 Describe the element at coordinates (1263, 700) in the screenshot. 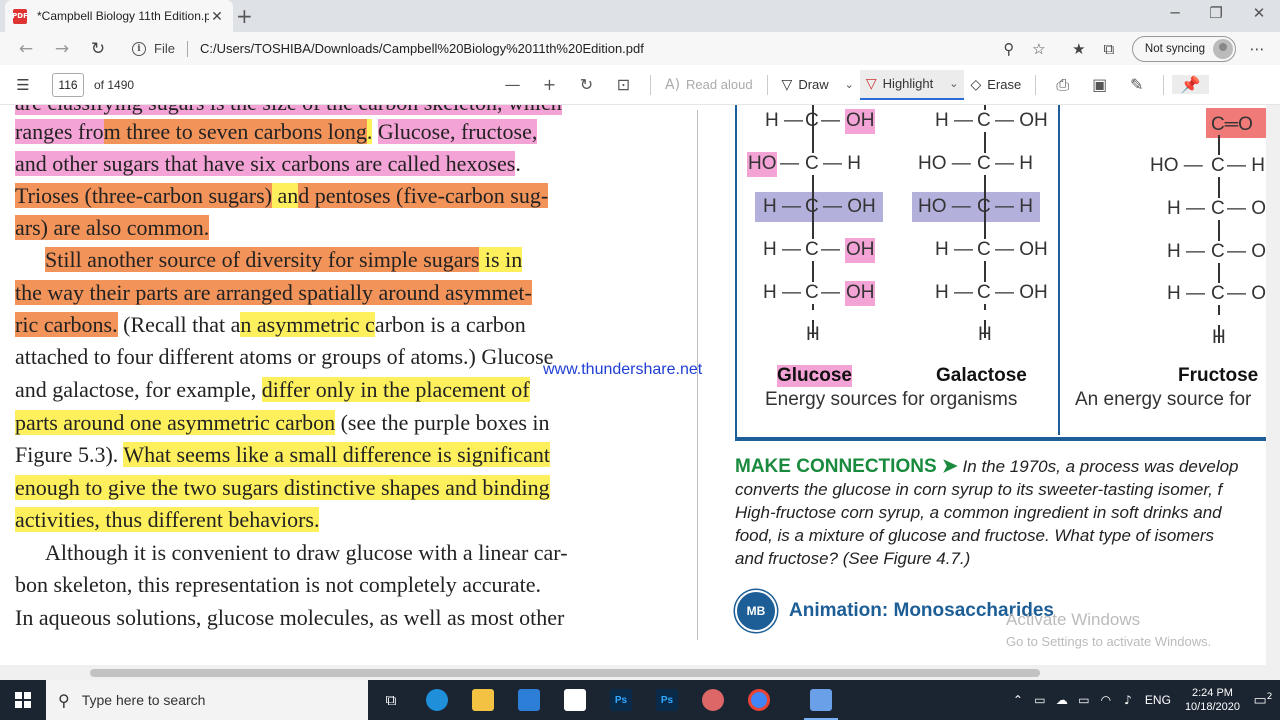

I see `notifications-icon: ▭2` at that location.